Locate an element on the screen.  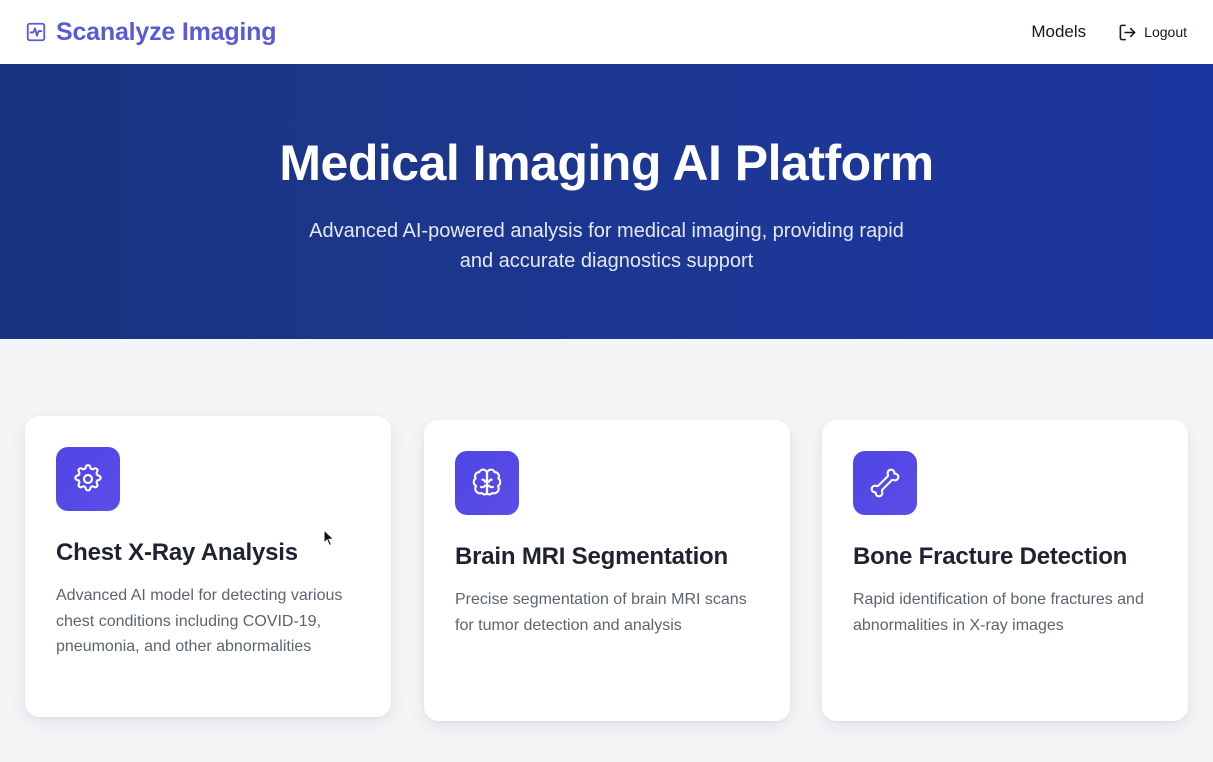
gear-icon is located at coordinates (88, 479).